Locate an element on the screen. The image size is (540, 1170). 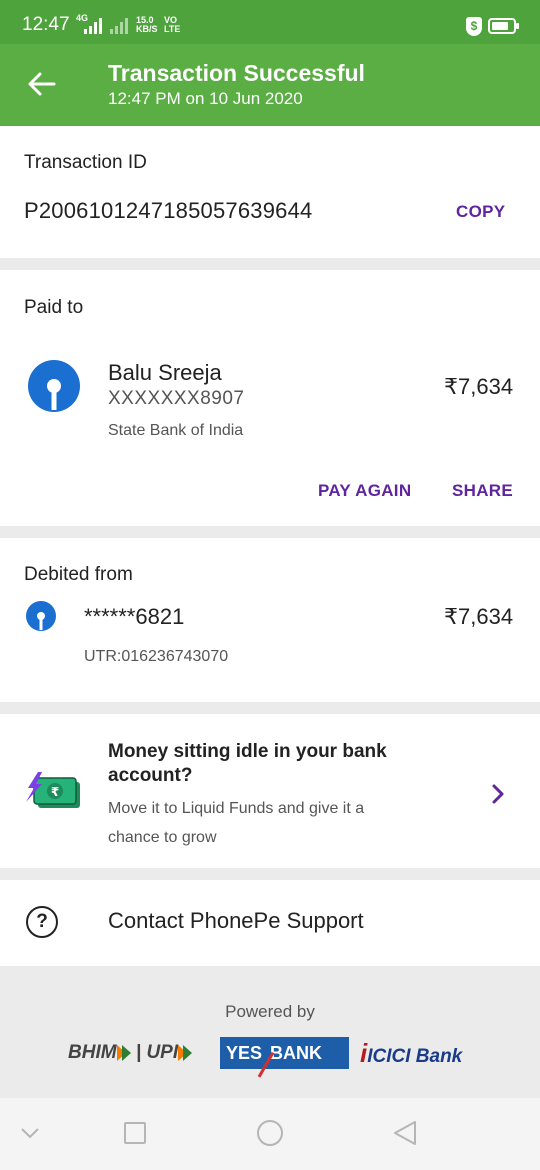
status-bar: 12:47 4G 15.0 KB/S VO LTE $ is located at coordinates (270, 22).